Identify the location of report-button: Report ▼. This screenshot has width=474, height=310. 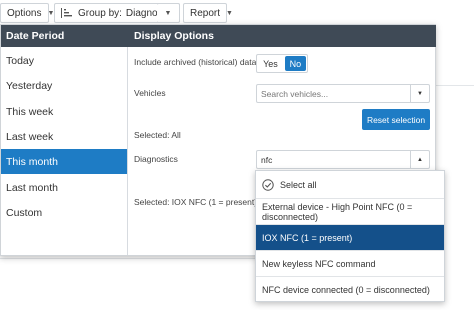
(208, 13).